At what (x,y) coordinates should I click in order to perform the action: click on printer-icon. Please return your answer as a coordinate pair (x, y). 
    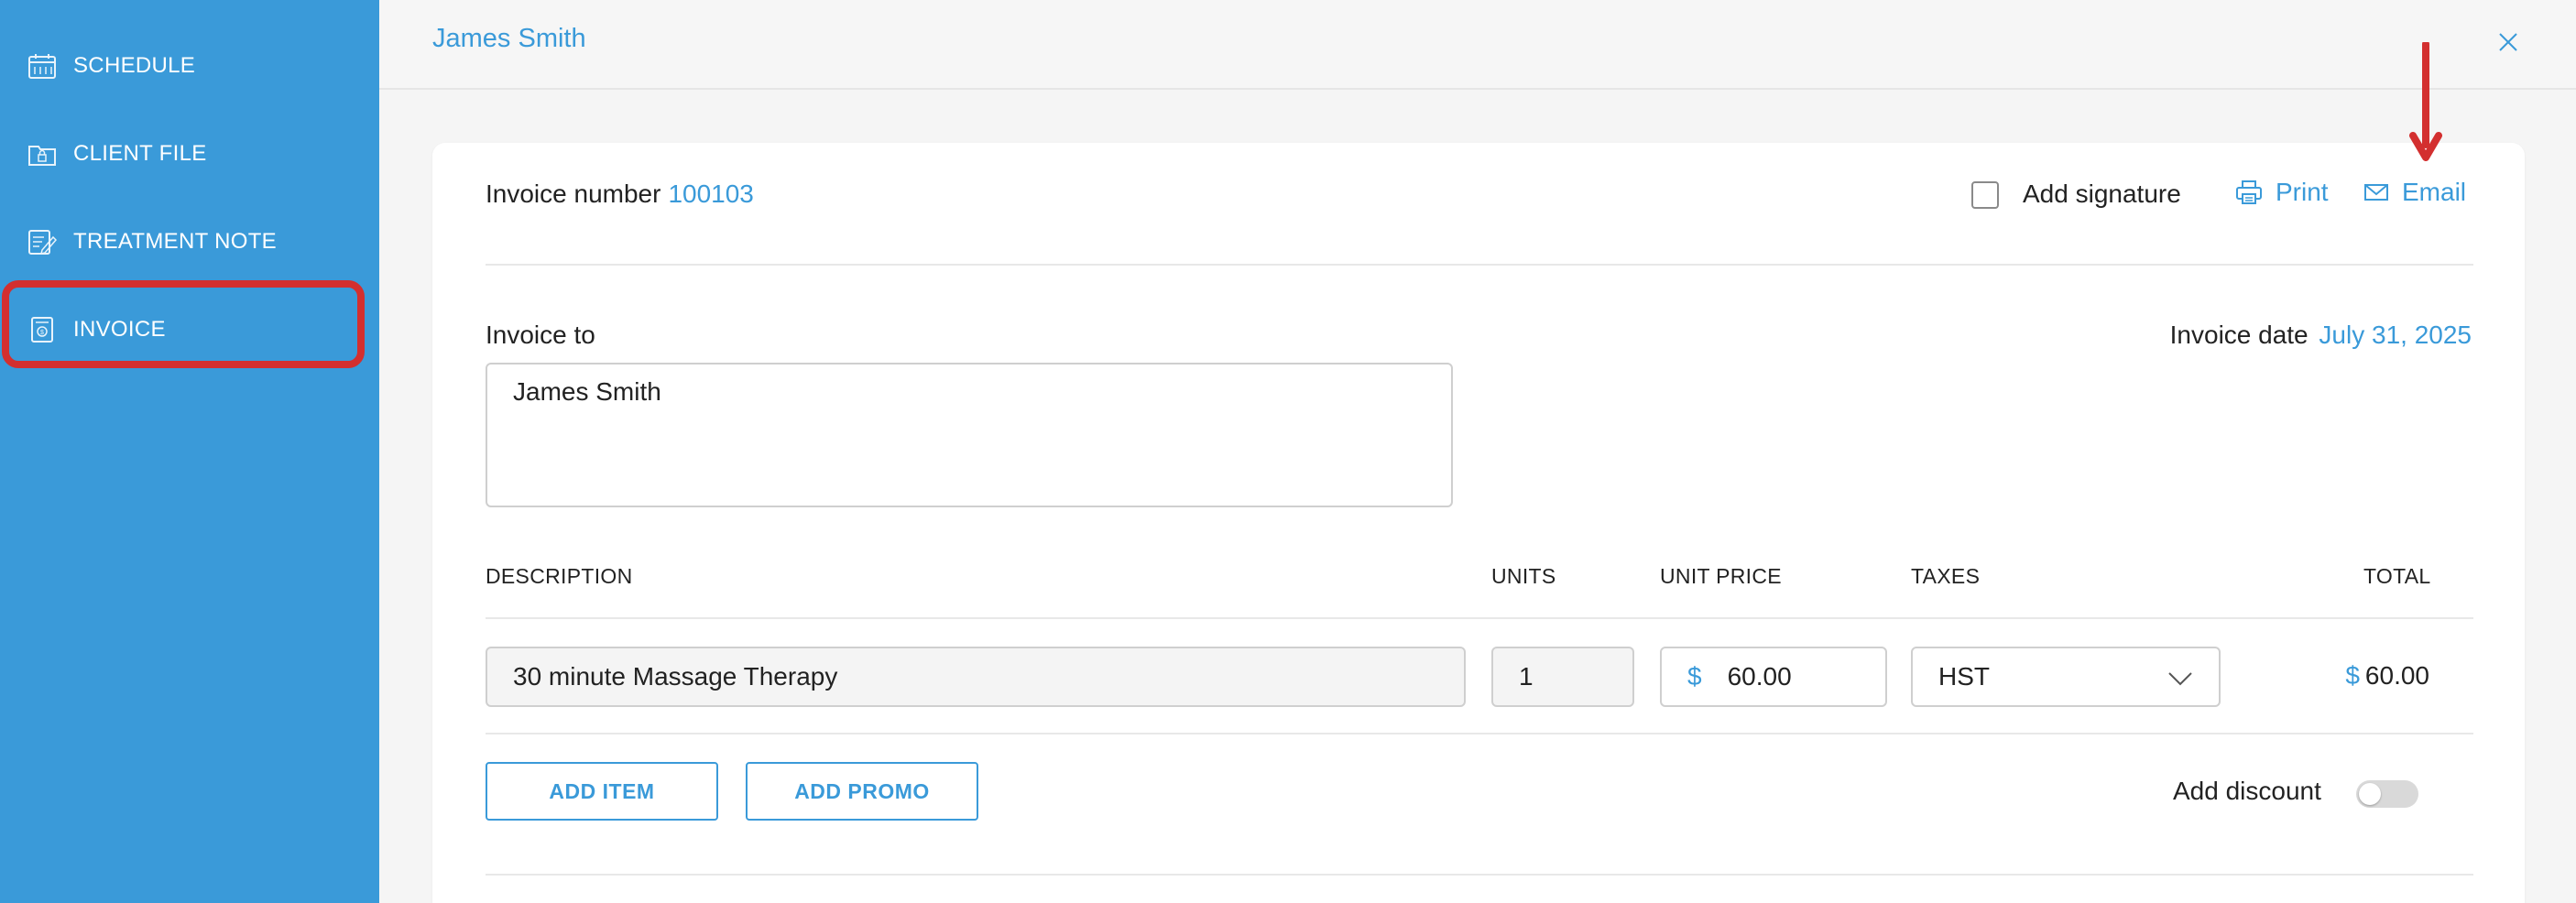
    Looking at the image, I should click on (2249, 192).